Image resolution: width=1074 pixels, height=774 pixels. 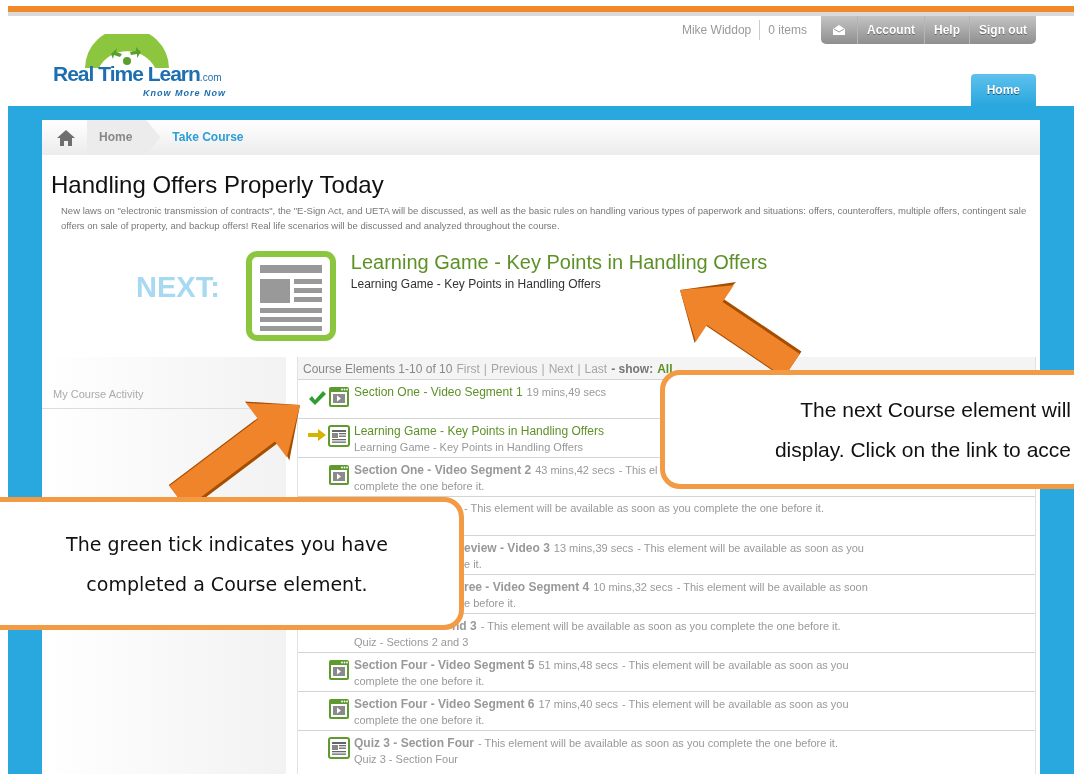 I want to click on availability-note: - This element will be available as soon, so click(x=772, y=587).